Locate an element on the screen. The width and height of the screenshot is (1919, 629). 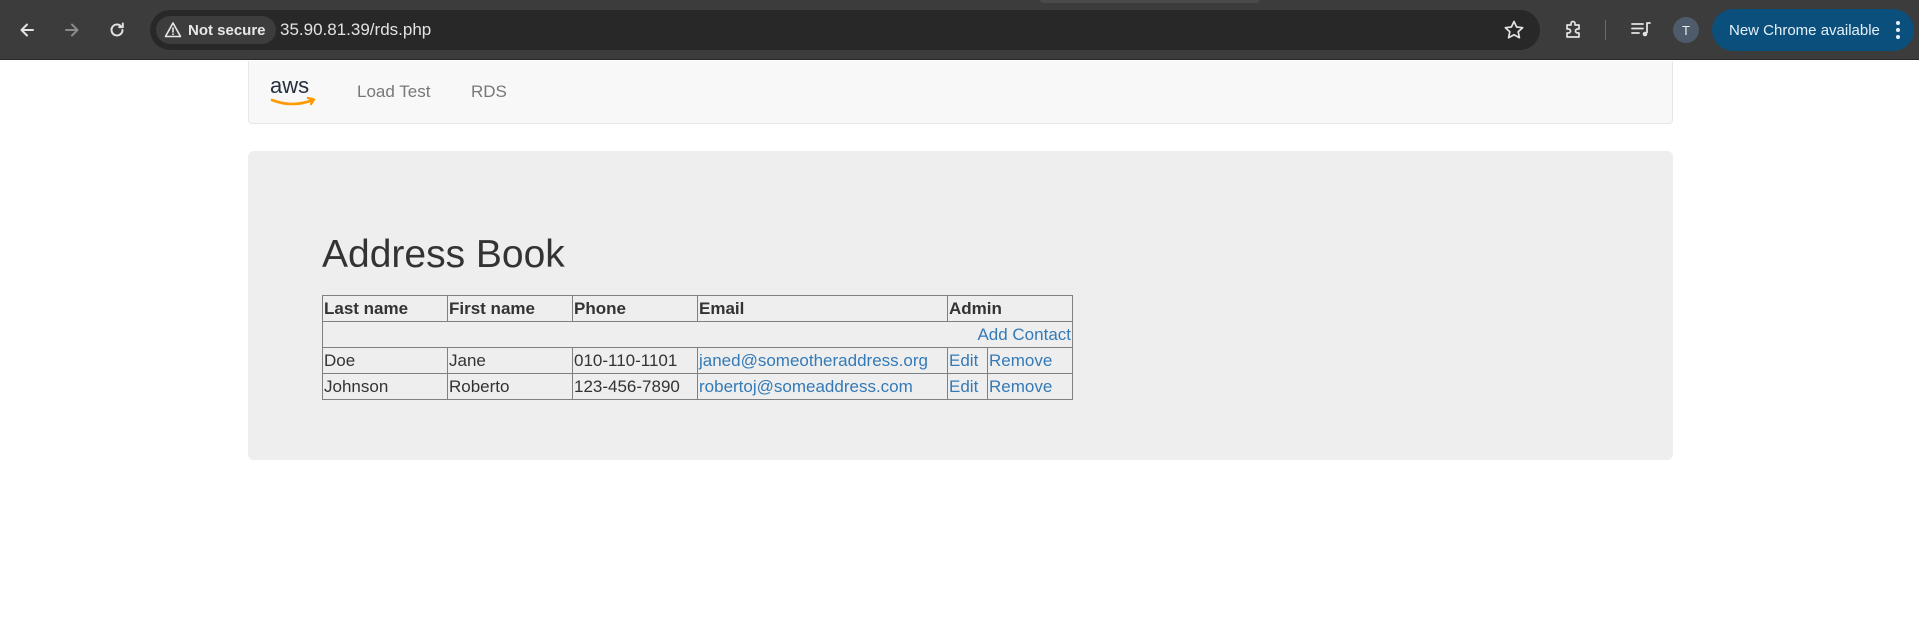
header-first-name: First name is located at coordinates (510, 308).